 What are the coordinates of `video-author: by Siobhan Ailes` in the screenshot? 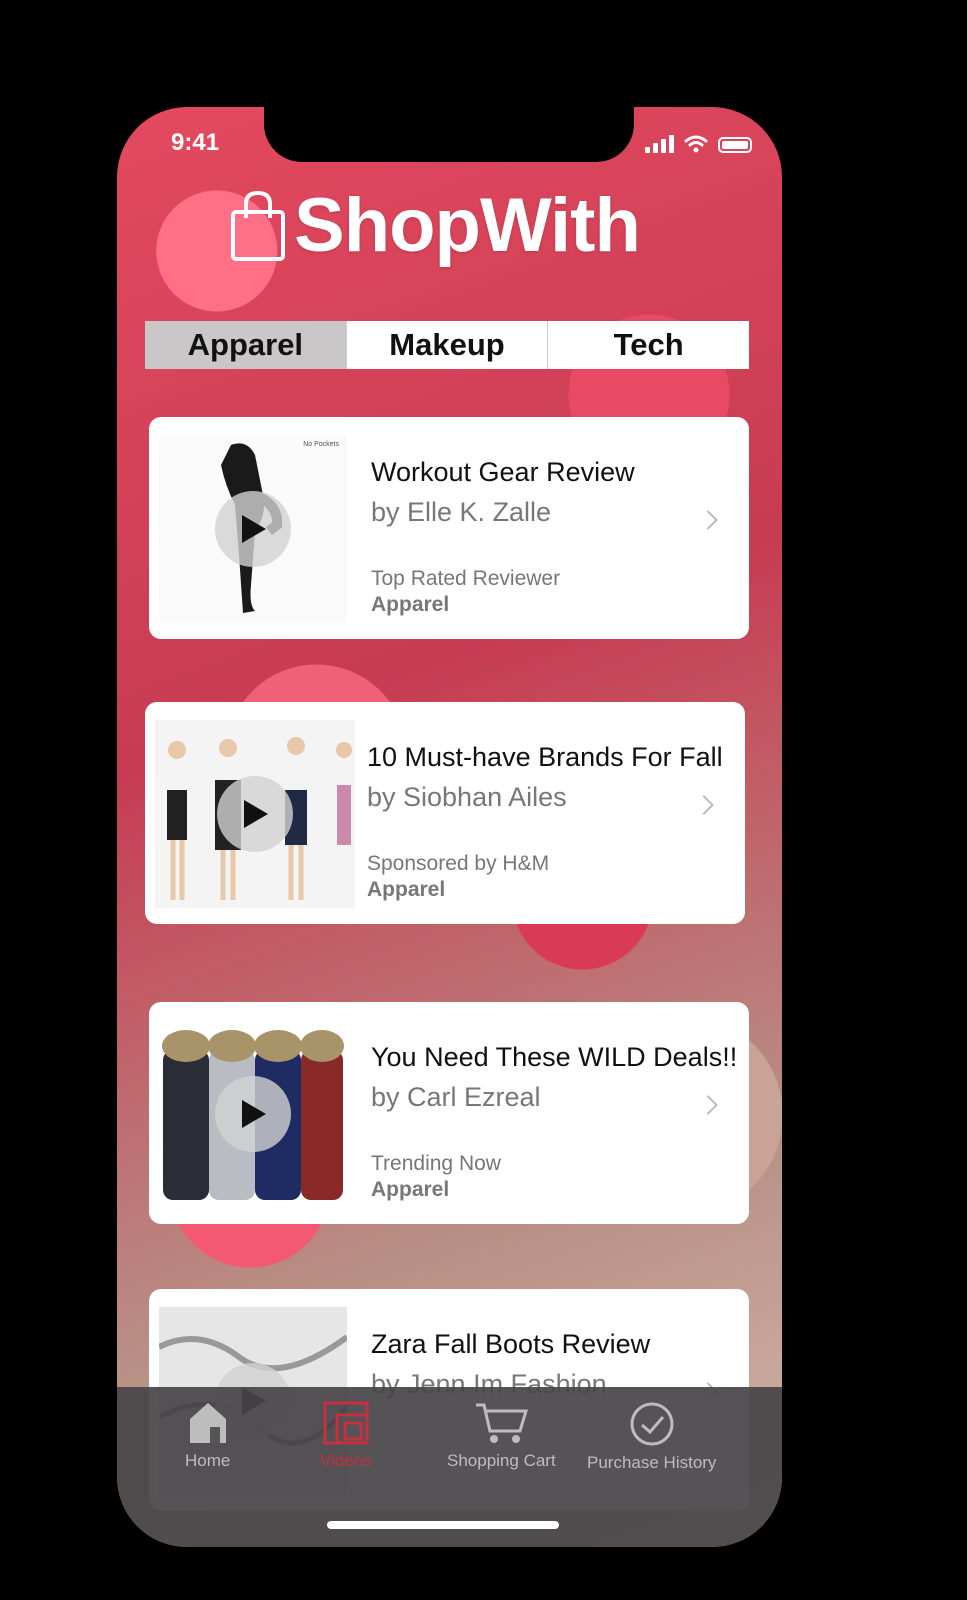 It's located at (467, 797).